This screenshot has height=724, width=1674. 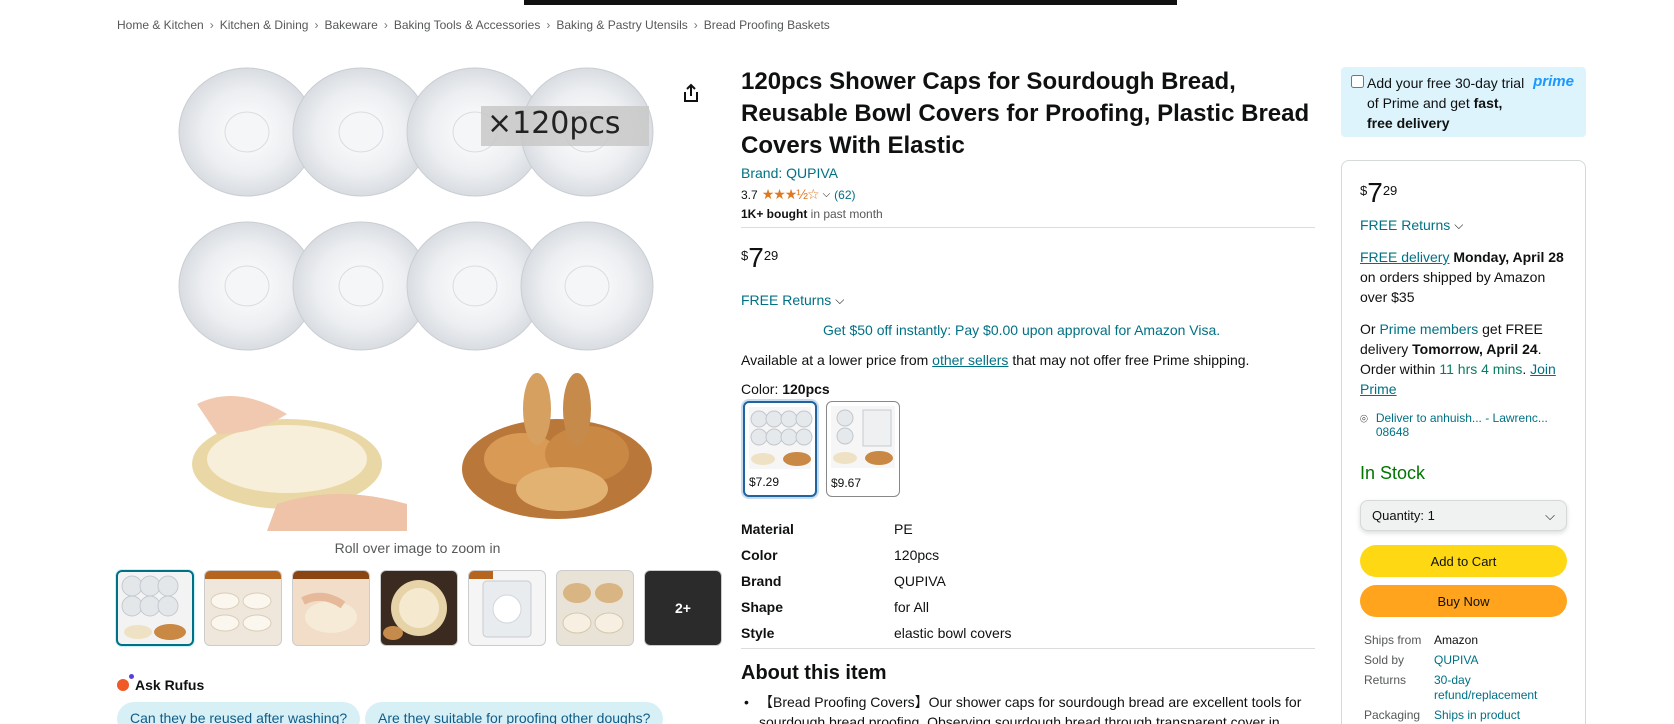 I want to click on spec-row: Style elastic bowl covers, so click(x=876, y=633).